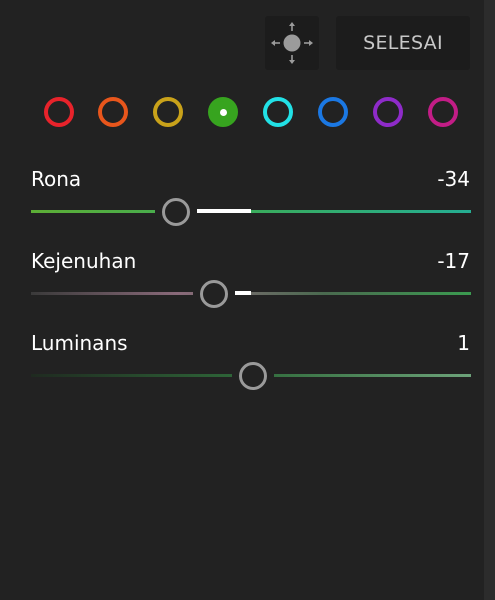 This screenshot has width=495, height=600. I want to click on selected-indicator, so click(223, 112).